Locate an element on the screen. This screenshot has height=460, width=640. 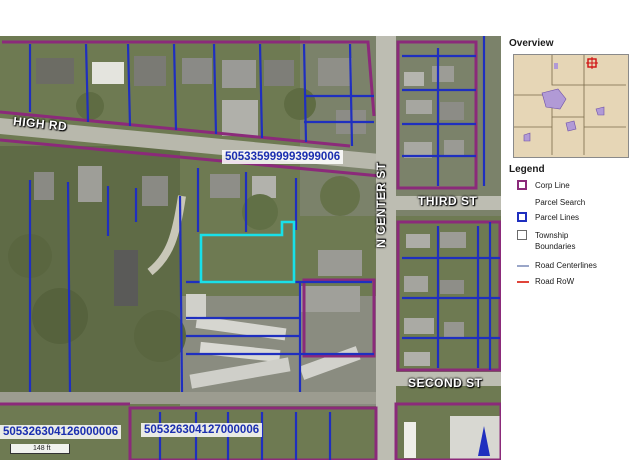
parcel-id-label: 505326304126000006 is located at coordinates (61, 432).